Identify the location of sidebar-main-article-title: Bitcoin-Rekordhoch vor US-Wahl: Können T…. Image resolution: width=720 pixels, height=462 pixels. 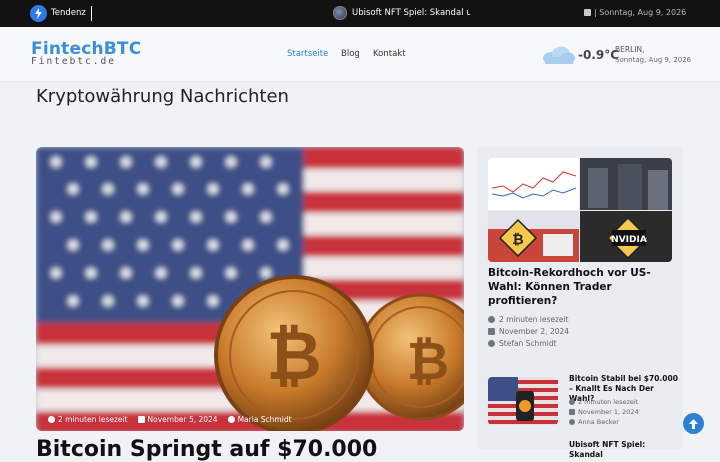
(578, 287).